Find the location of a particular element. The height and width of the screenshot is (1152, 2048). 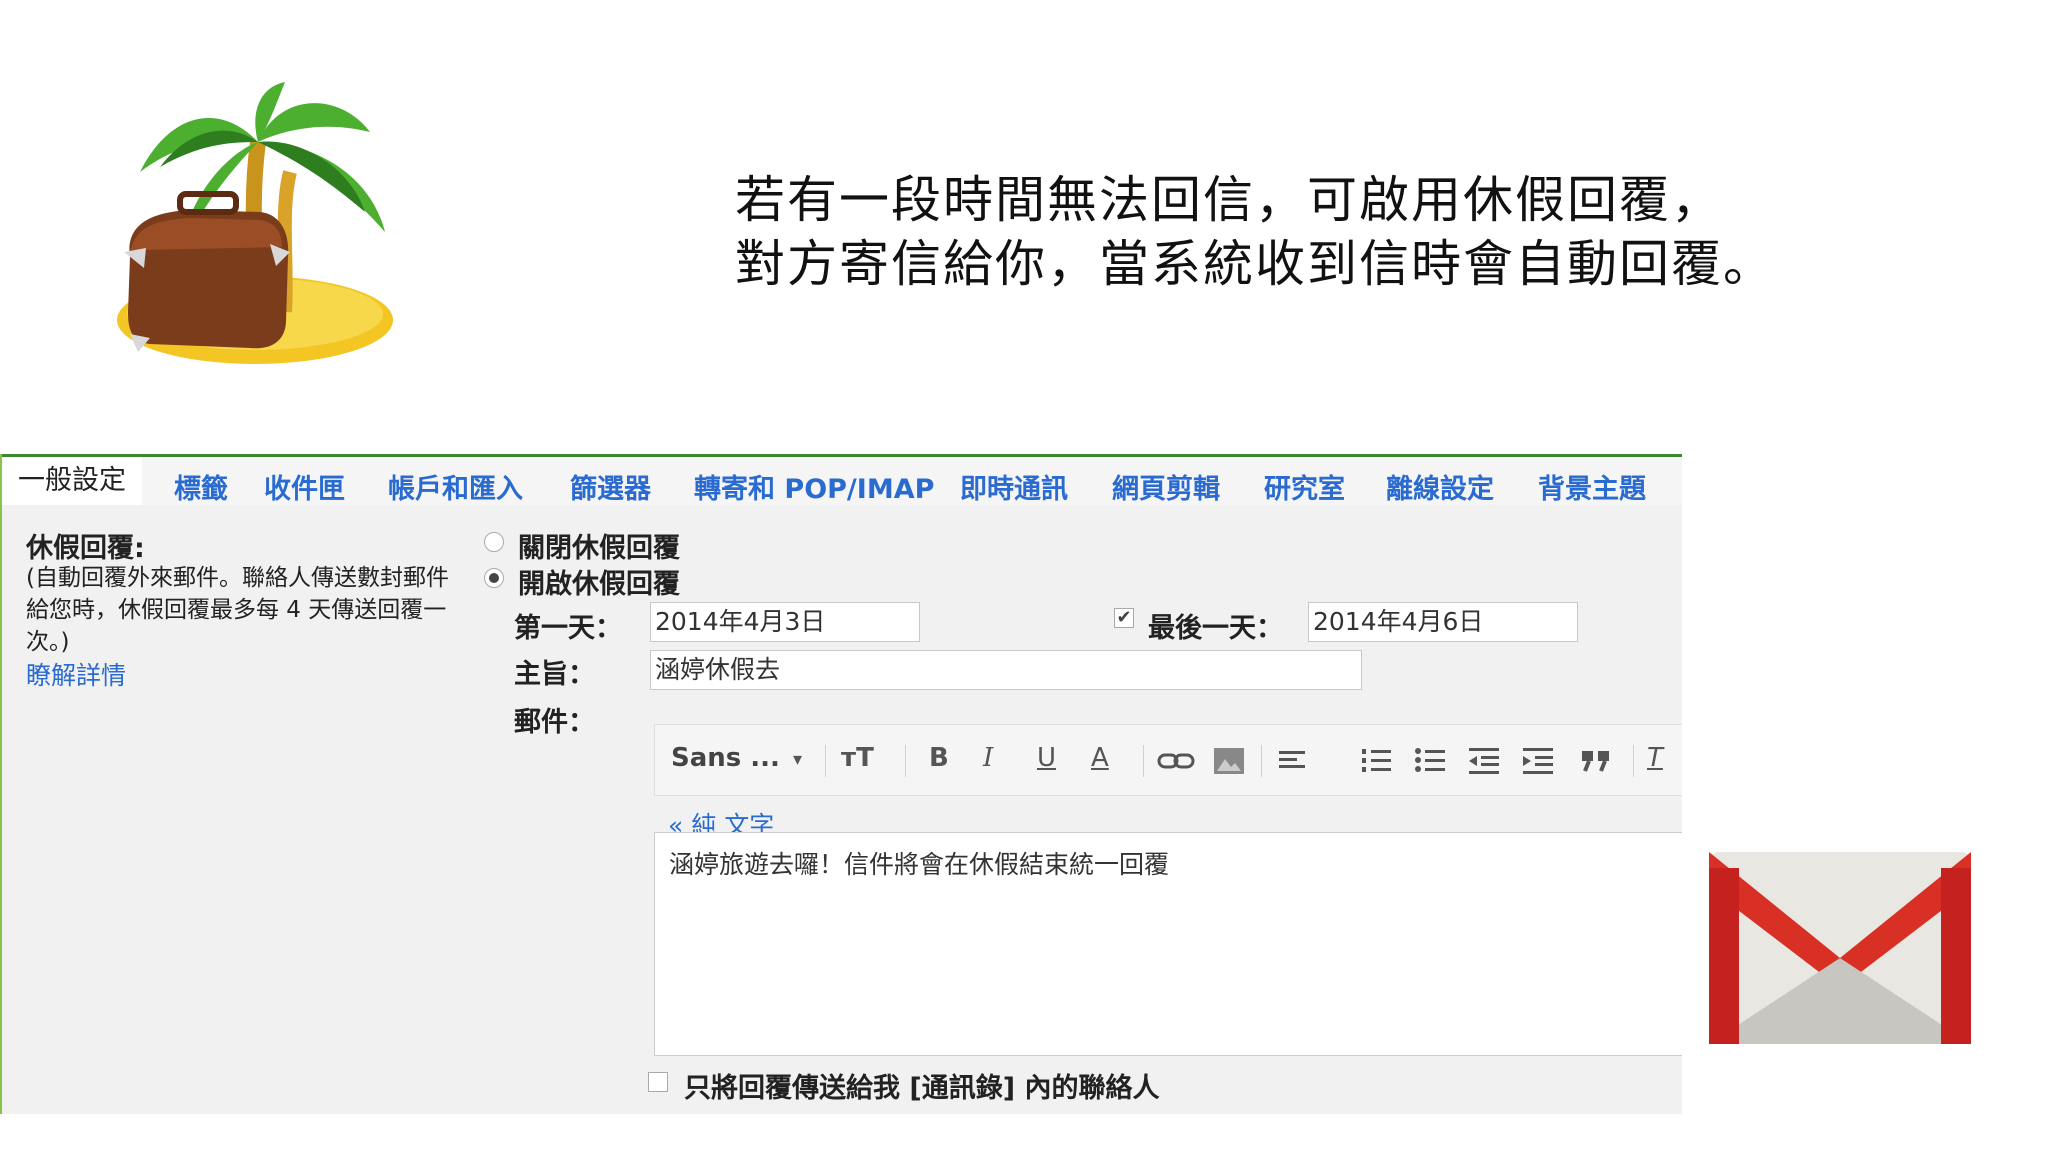

image-icon is located at coordinates (1229, 761).